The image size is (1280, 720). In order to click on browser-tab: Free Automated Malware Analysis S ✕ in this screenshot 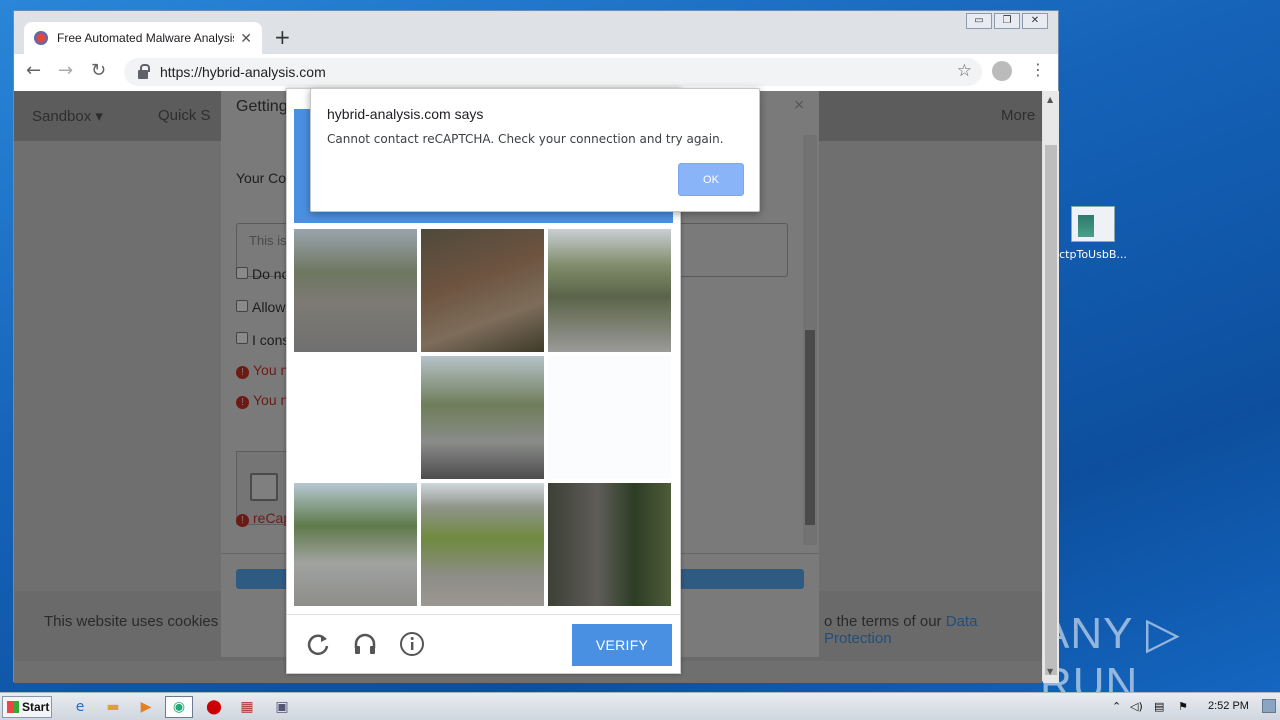, I will do `click(143, 38)`.